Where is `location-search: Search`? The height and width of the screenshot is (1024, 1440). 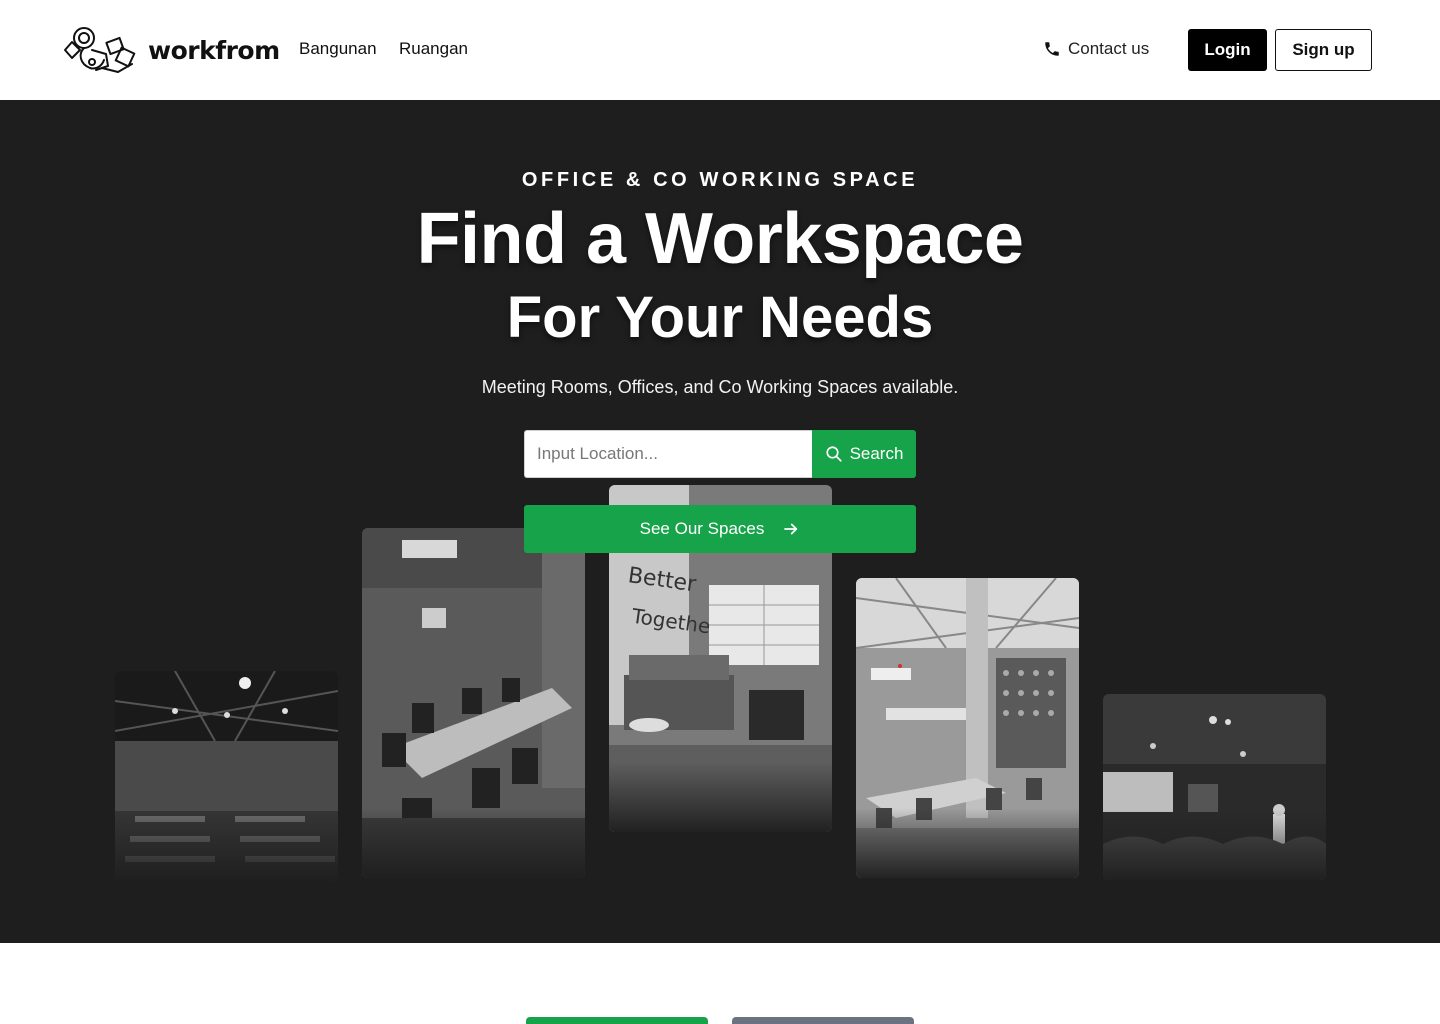 location-search: Search is located at coordinates (720, 454).